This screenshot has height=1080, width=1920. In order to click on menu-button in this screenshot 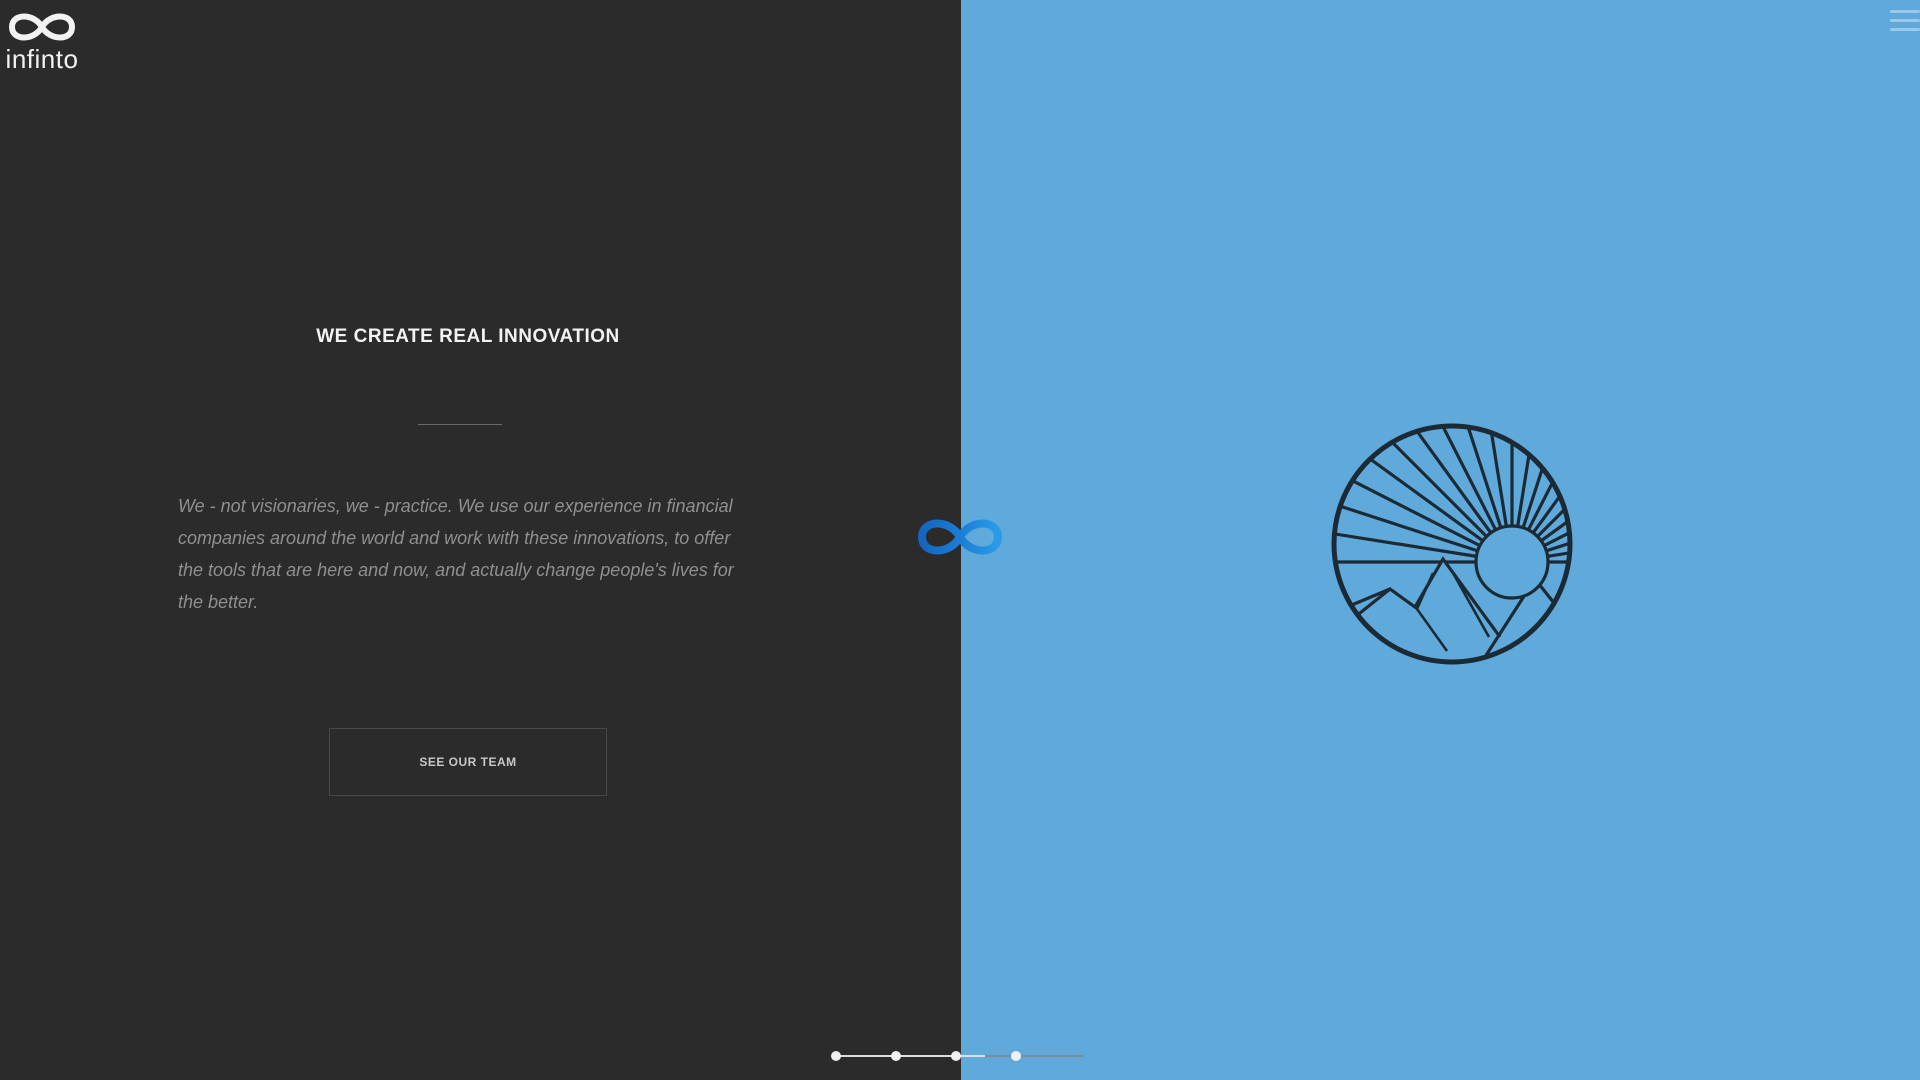, I will do `click(1902, 21)`.